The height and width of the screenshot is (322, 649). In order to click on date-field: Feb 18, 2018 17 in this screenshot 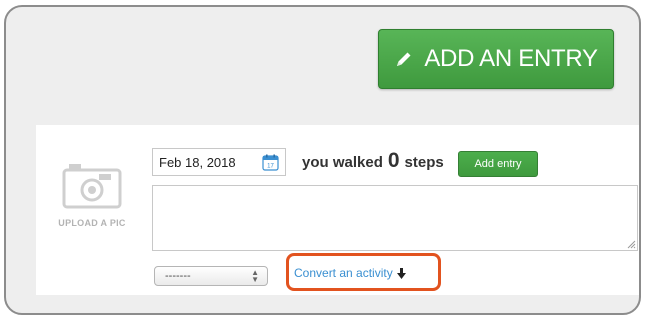, I will do `click(219, 162)`.